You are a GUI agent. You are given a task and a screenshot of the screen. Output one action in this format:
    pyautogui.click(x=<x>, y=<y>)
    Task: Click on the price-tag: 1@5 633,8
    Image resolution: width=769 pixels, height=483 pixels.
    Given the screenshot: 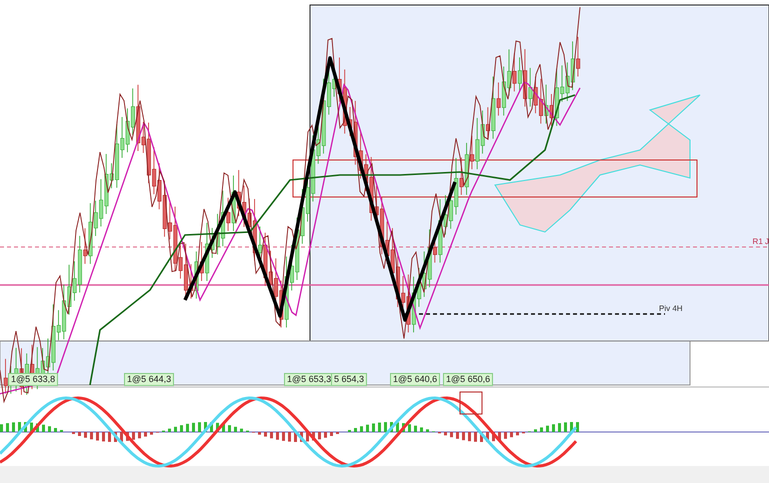 What is the action you would take?
    pyautogui.click(x=33, y=379)
    